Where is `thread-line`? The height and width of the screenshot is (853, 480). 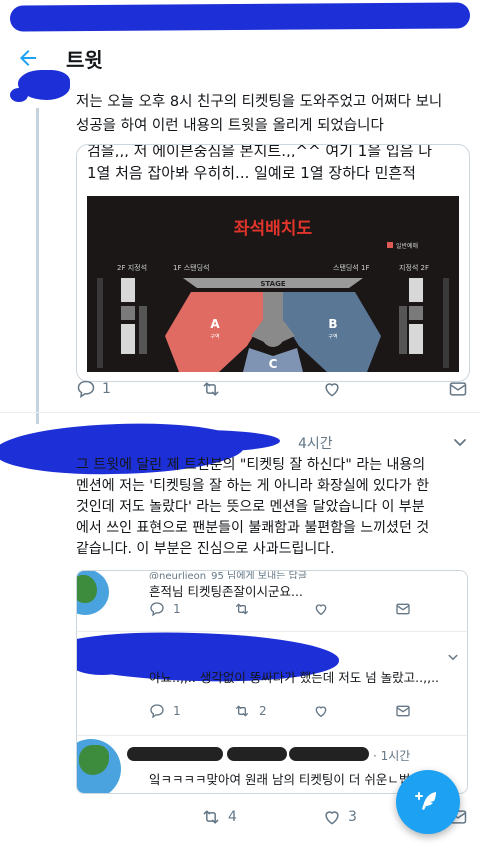 thread-line is located at coordinates (37, 266).